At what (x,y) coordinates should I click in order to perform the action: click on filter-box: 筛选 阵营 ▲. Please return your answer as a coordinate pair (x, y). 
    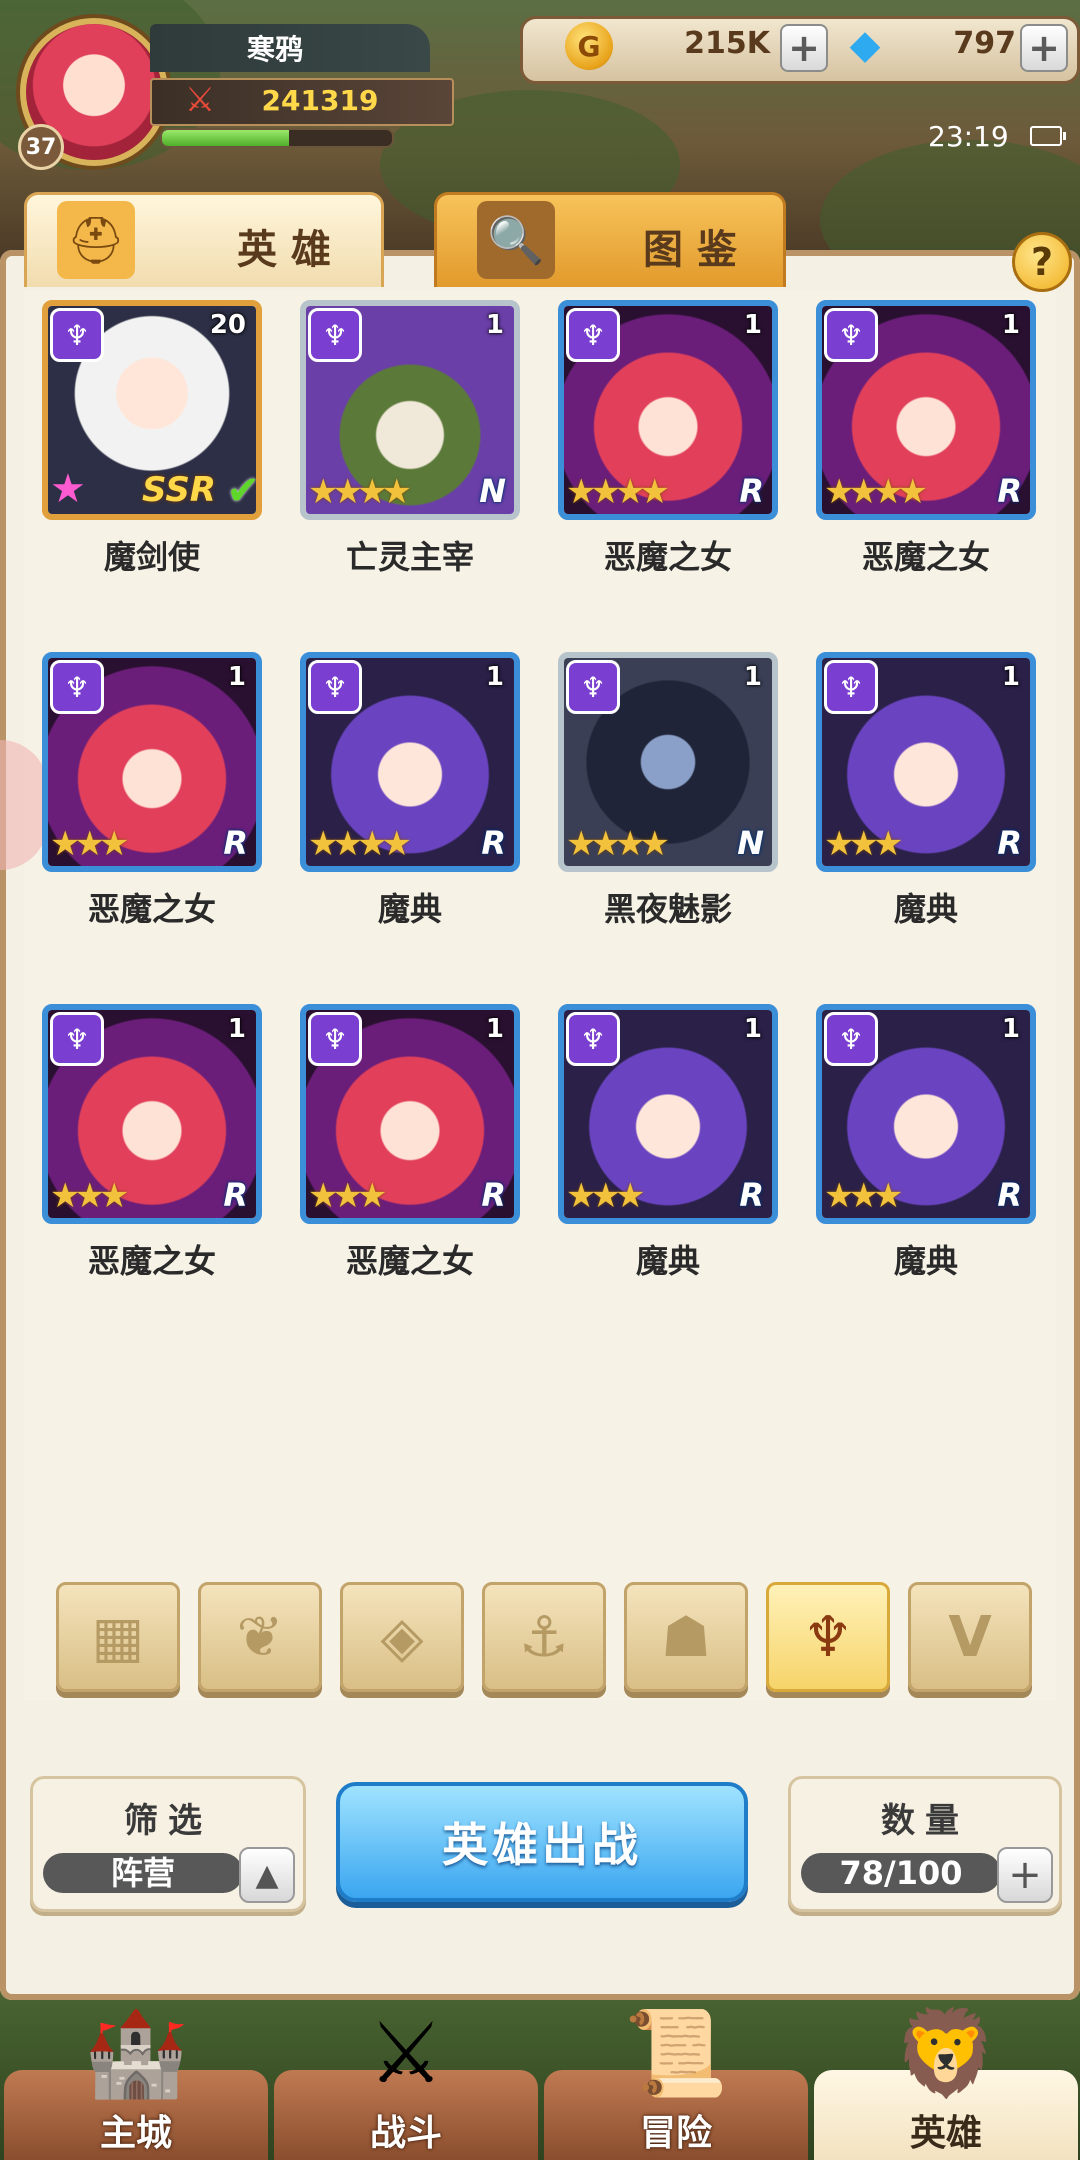
    Looking at the image, I should click on (168, 1844).